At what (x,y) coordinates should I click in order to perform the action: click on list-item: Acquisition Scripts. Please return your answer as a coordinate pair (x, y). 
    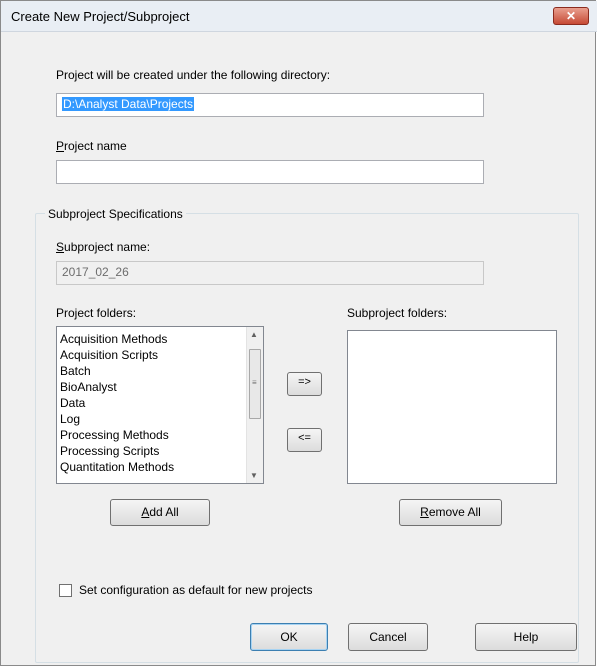
    Looking at the image, I should click on (152, 355).